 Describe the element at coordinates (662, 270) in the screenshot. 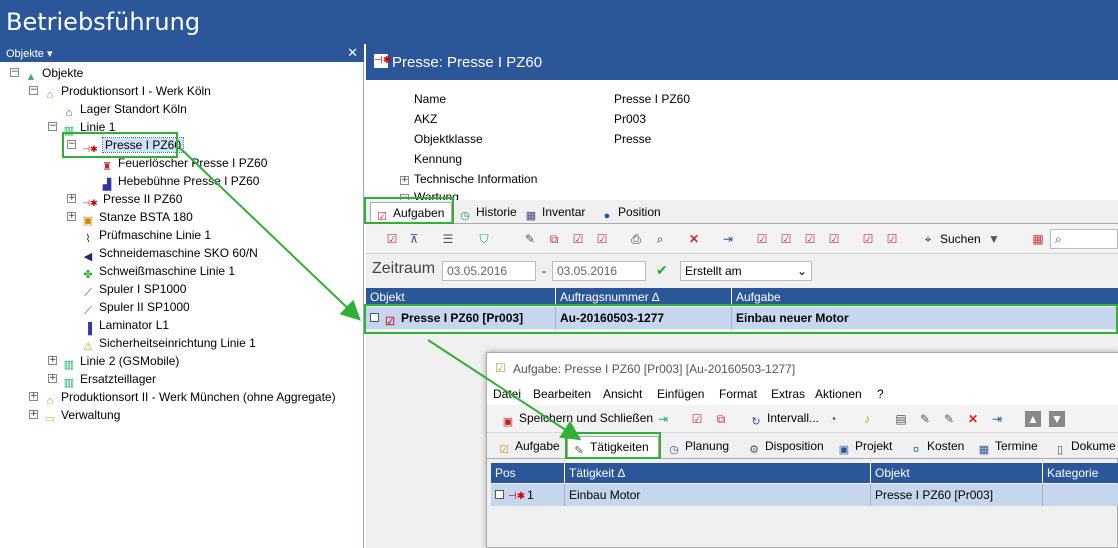

I see `apply-check-icon: ✔` at that location.